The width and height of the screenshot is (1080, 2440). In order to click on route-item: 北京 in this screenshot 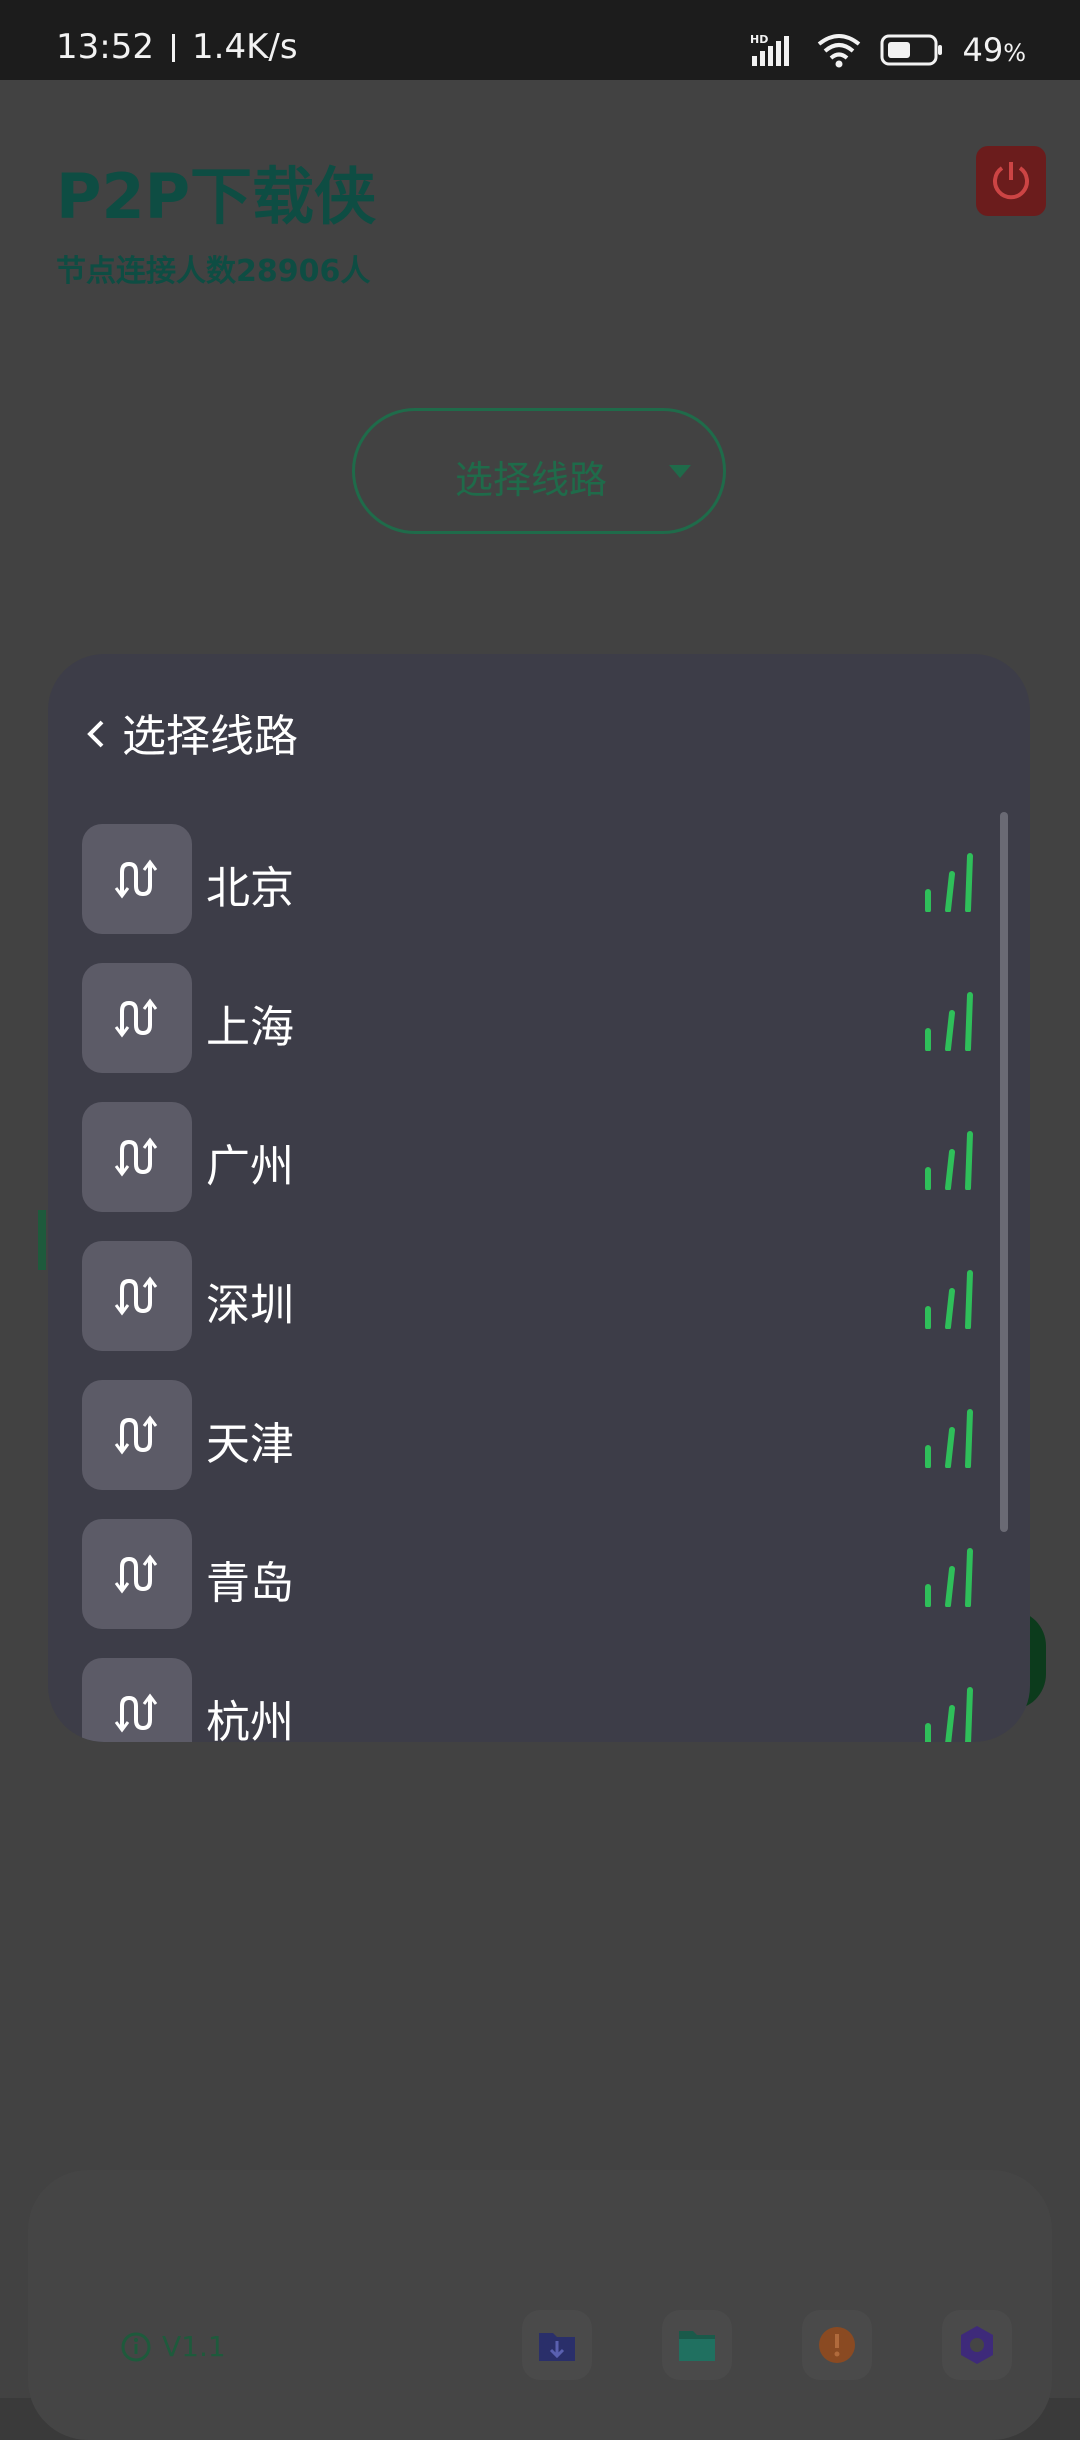, I will do `click(518, 880)`.